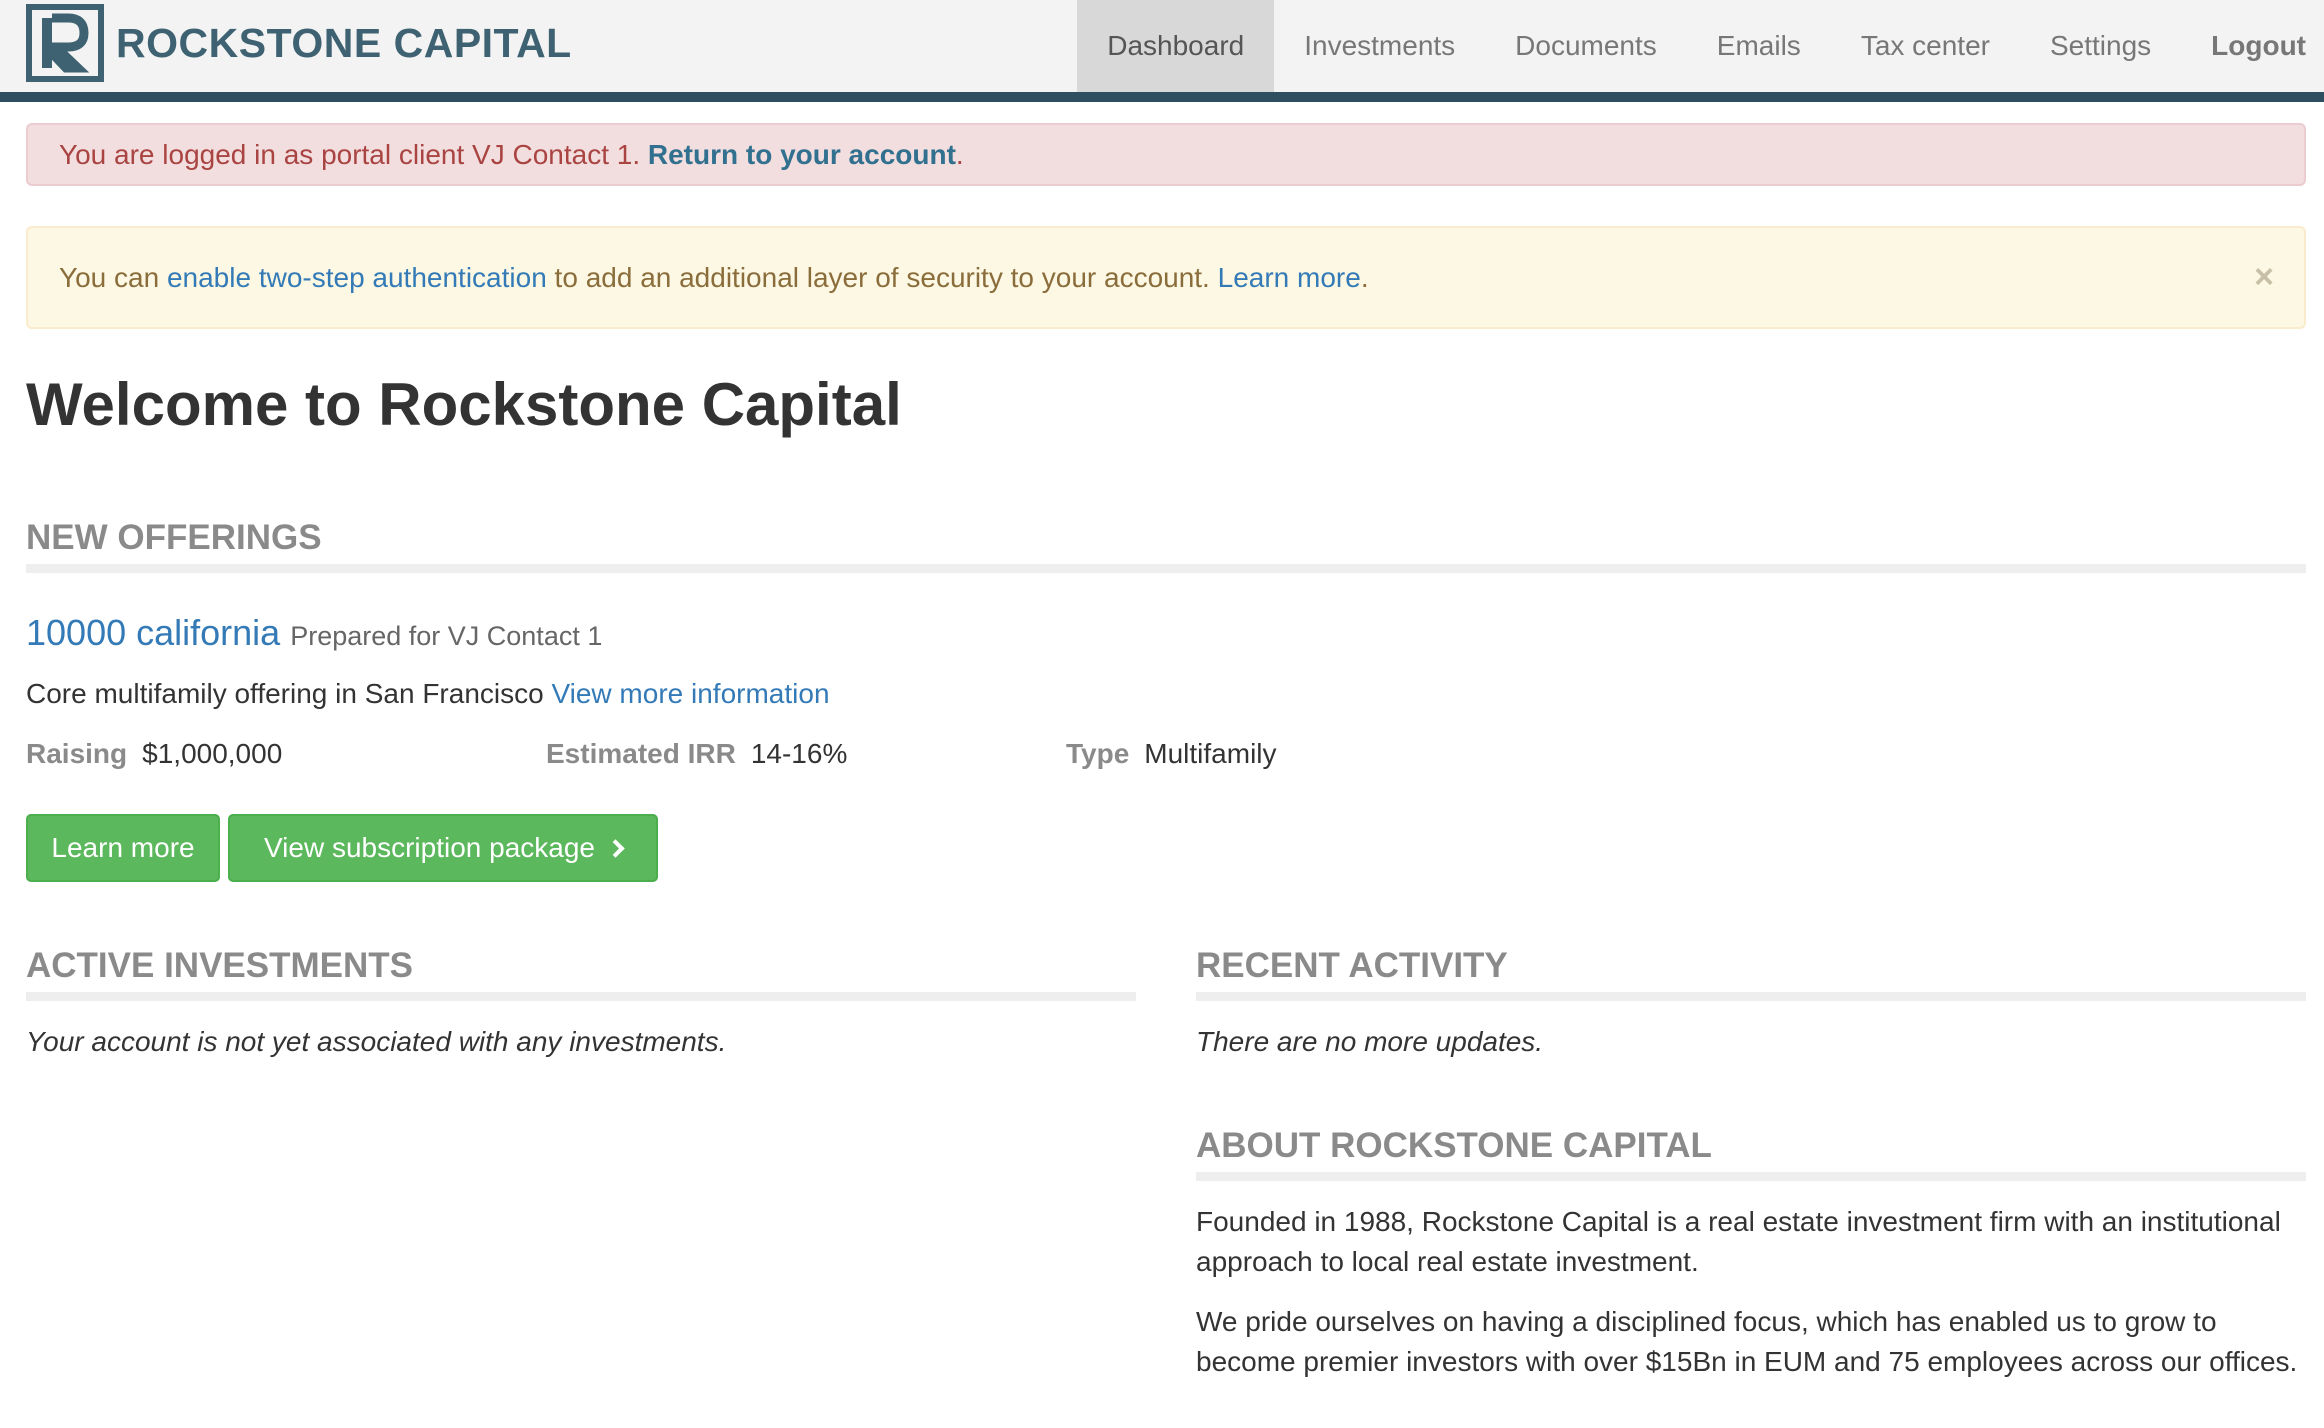 The width and height of the screenshot is (2324, 1428). What do you see at coordinates (2252, 46) in the screenshot?
I see `nav-logout: Logout` at bounding box center [2252, 46].